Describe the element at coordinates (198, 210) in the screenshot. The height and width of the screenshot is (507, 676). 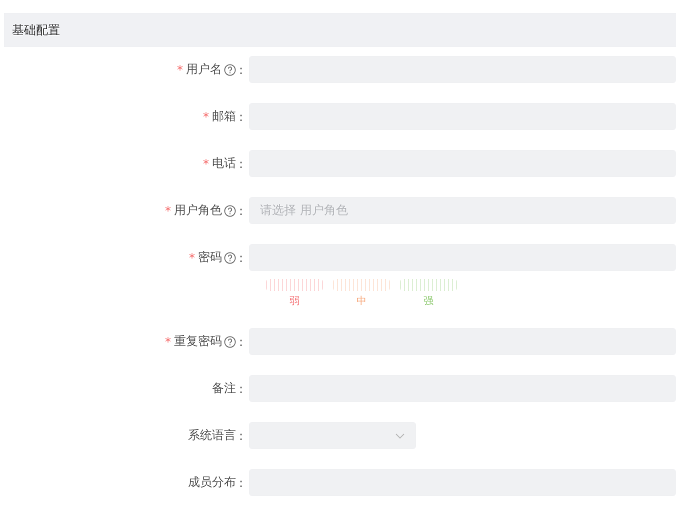
I see `field-label: 用户角色` at that location.